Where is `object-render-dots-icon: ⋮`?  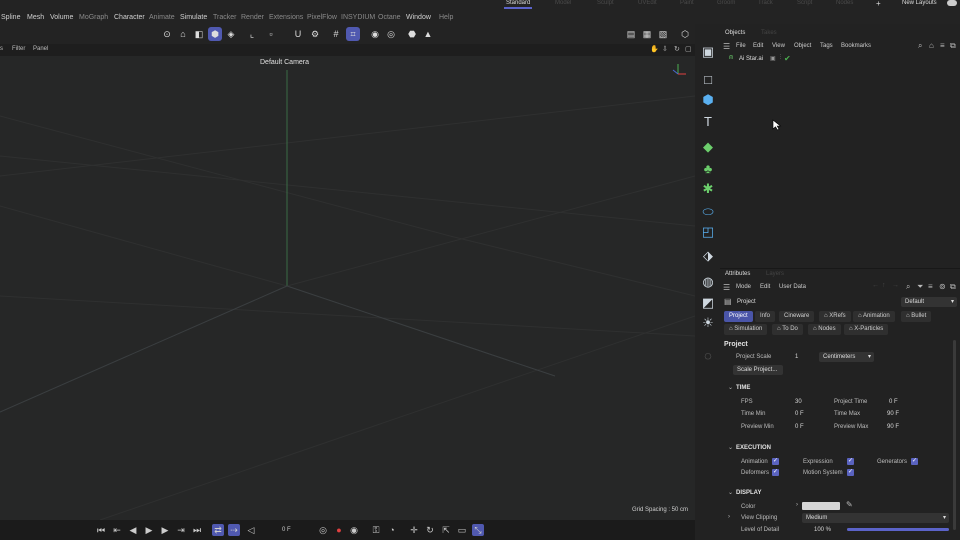 object-render-dots-icon: ⋮ is located at coordinates (780, 57).